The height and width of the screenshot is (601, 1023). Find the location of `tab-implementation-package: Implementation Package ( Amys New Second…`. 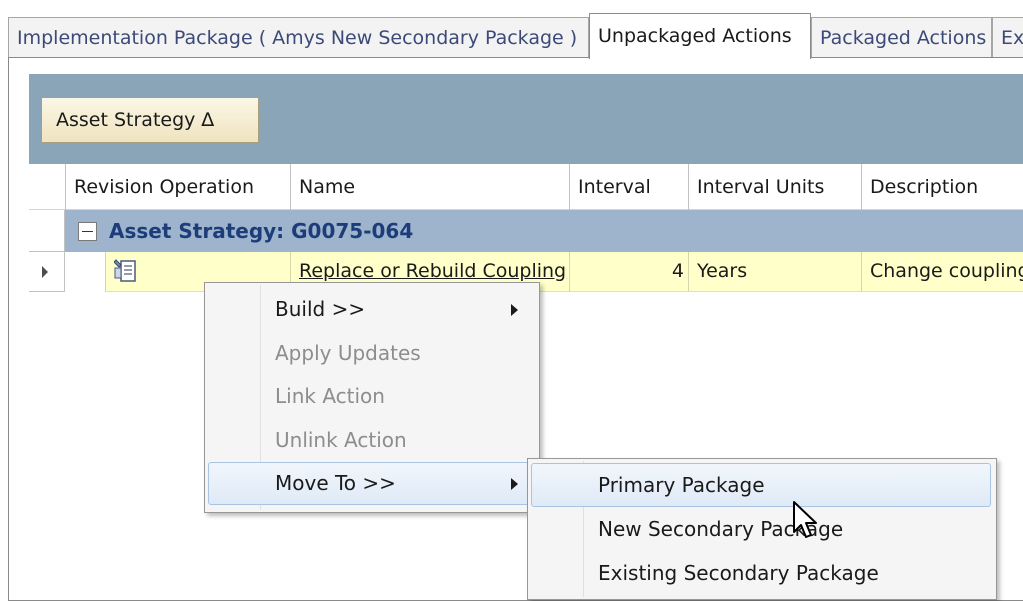

tab-implementation-package: Implementation Package ( Amys New Second… is located at coordinates (298, 37).